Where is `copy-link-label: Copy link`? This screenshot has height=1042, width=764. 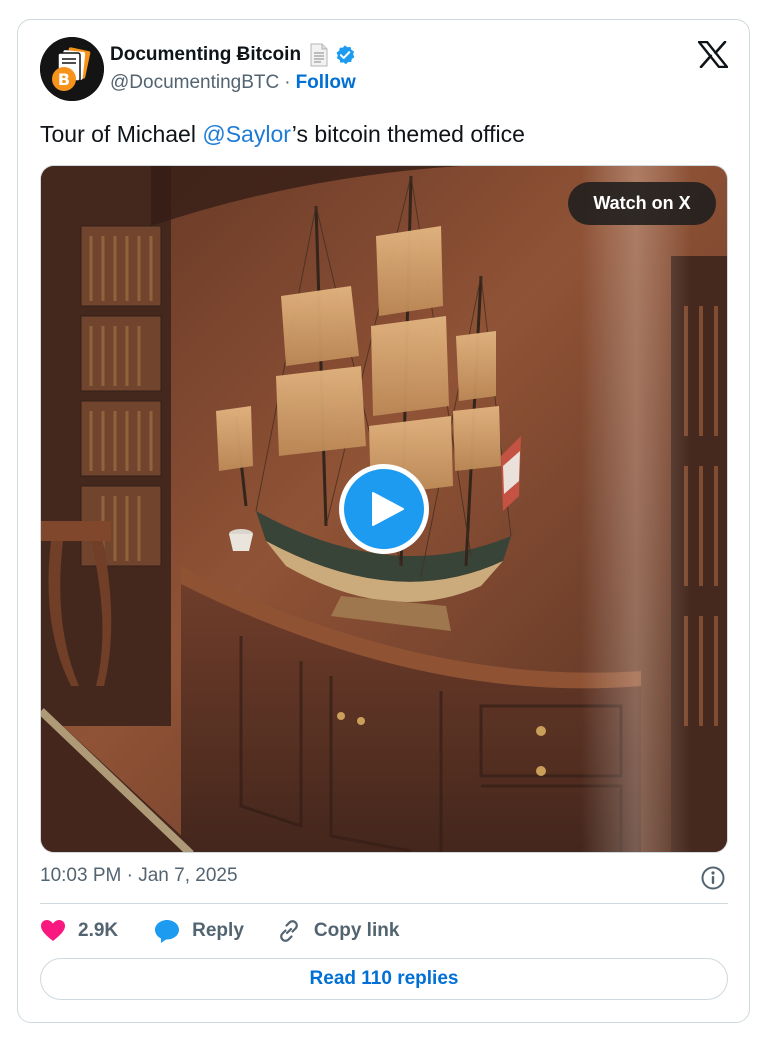
copy-link-label: Copy link is located at coordinates (356, 930).